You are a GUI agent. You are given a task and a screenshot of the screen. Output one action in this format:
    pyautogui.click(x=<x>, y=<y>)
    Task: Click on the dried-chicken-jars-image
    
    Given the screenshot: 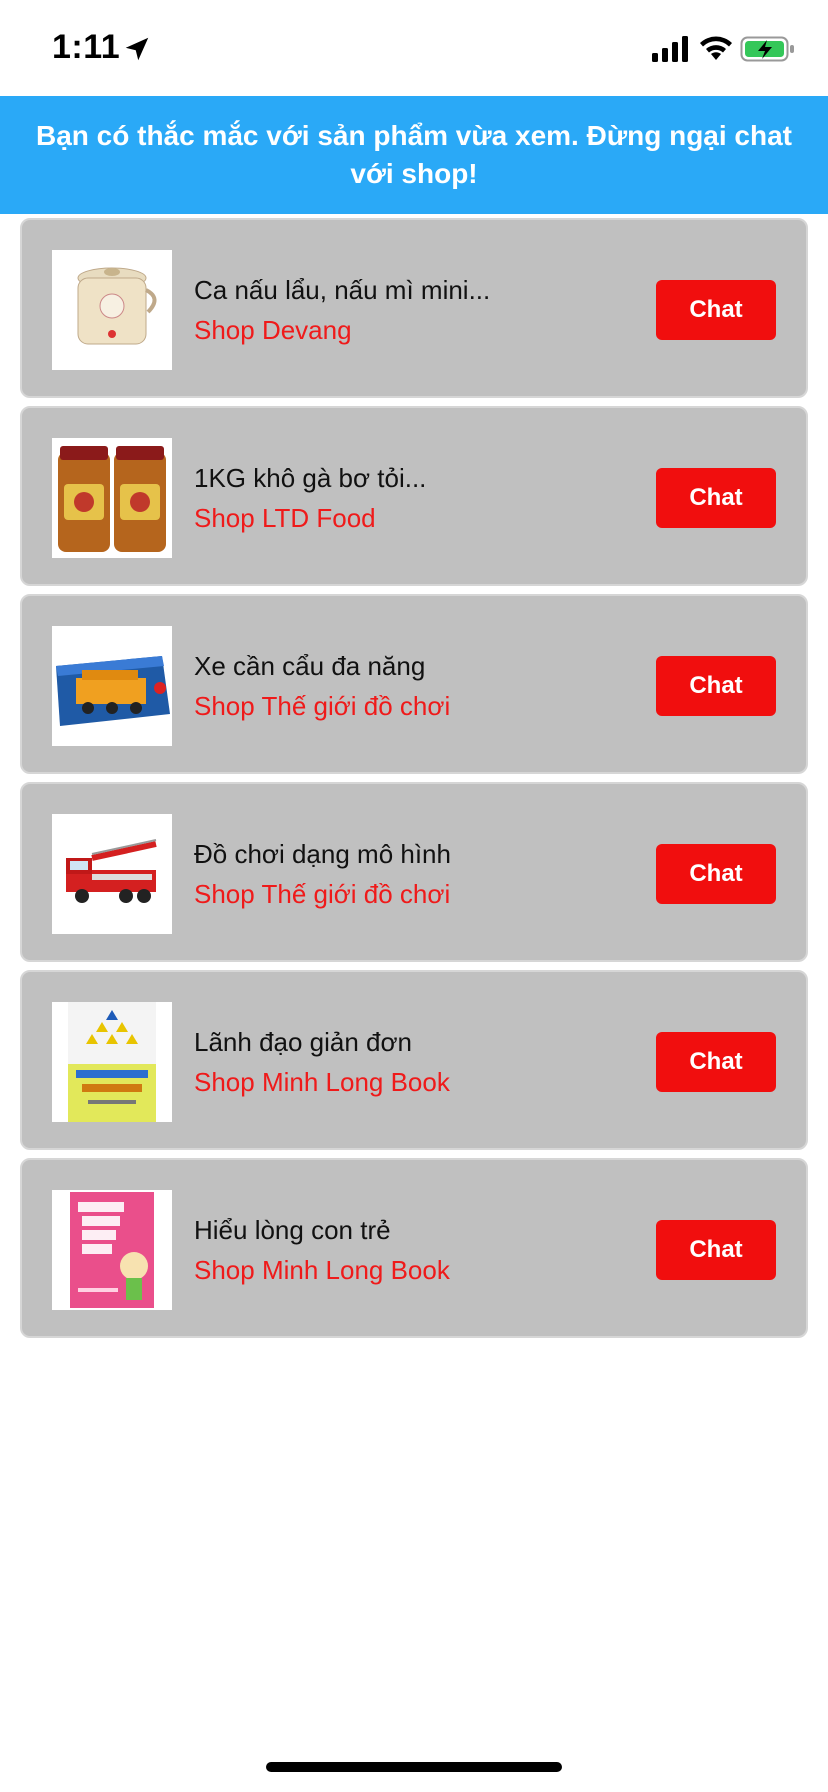 What is the action you would take?
    pyautogui.click(x=112, y=498)
    